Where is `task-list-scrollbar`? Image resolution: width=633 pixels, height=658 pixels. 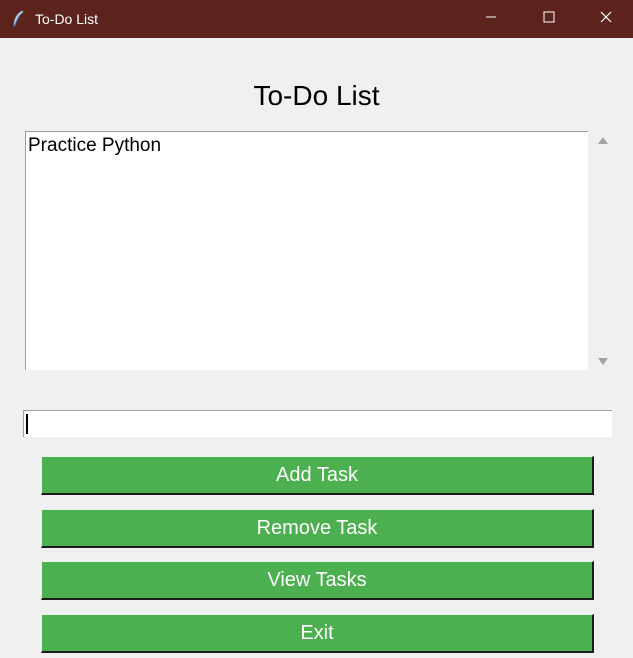 task-list-scrollbar is located at coordinates (602, 250).